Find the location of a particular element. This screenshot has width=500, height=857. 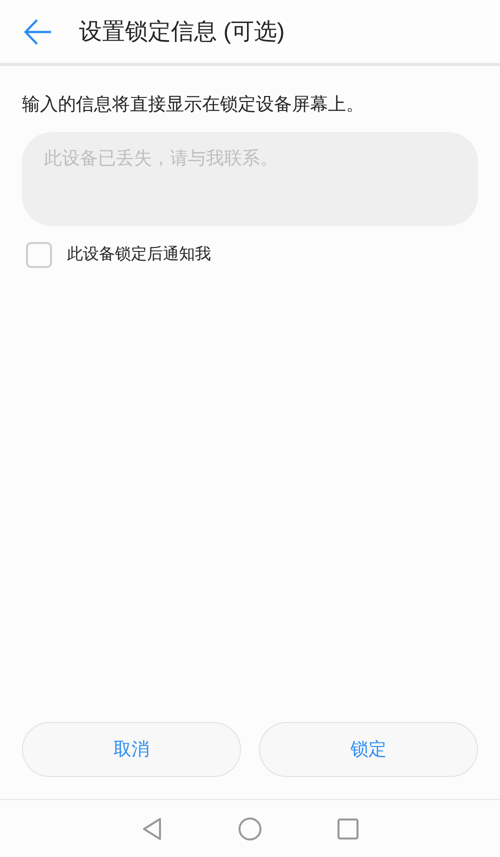

page-title: 设置锁定信息 (可选) is located at coordinates (182, 31).